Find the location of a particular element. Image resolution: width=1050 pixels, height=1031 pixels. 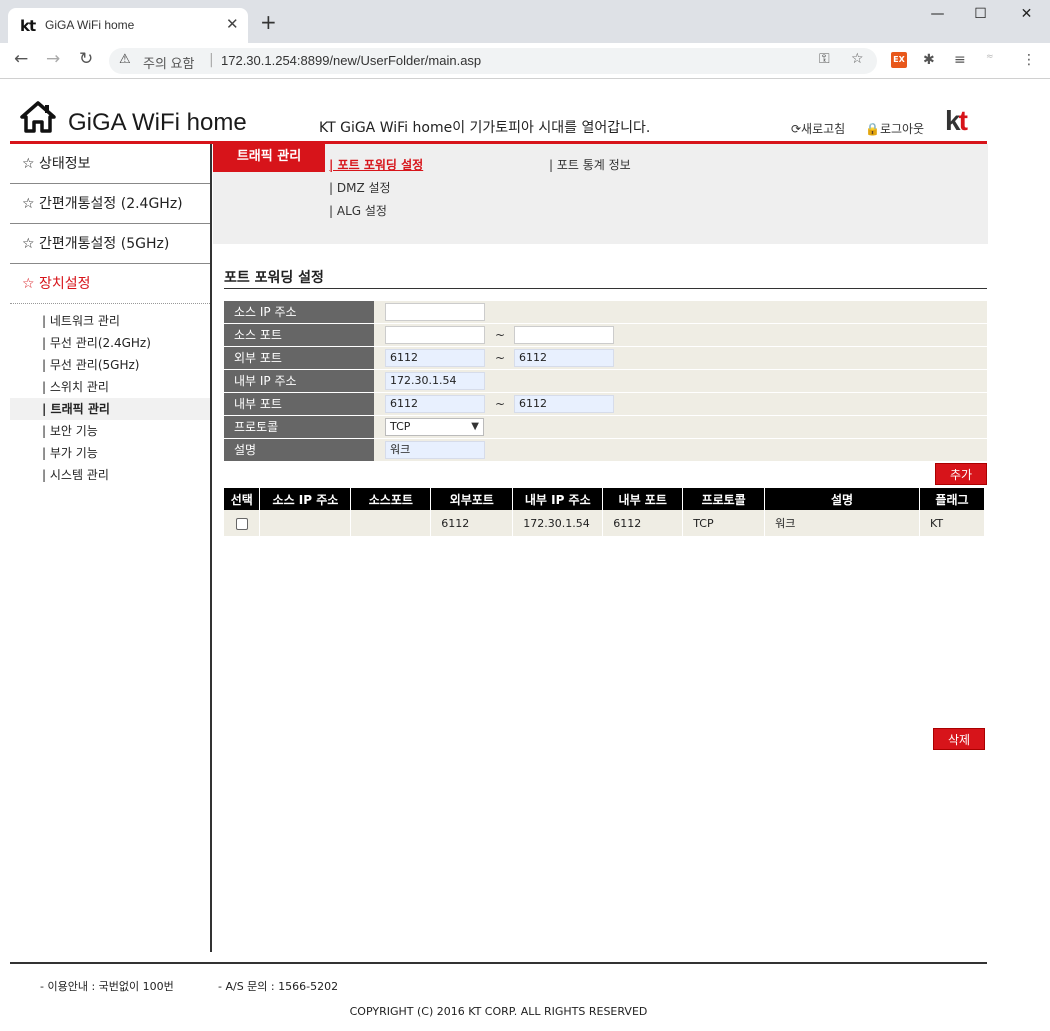

cell-flag: KT is located at coordinates (952, 523).